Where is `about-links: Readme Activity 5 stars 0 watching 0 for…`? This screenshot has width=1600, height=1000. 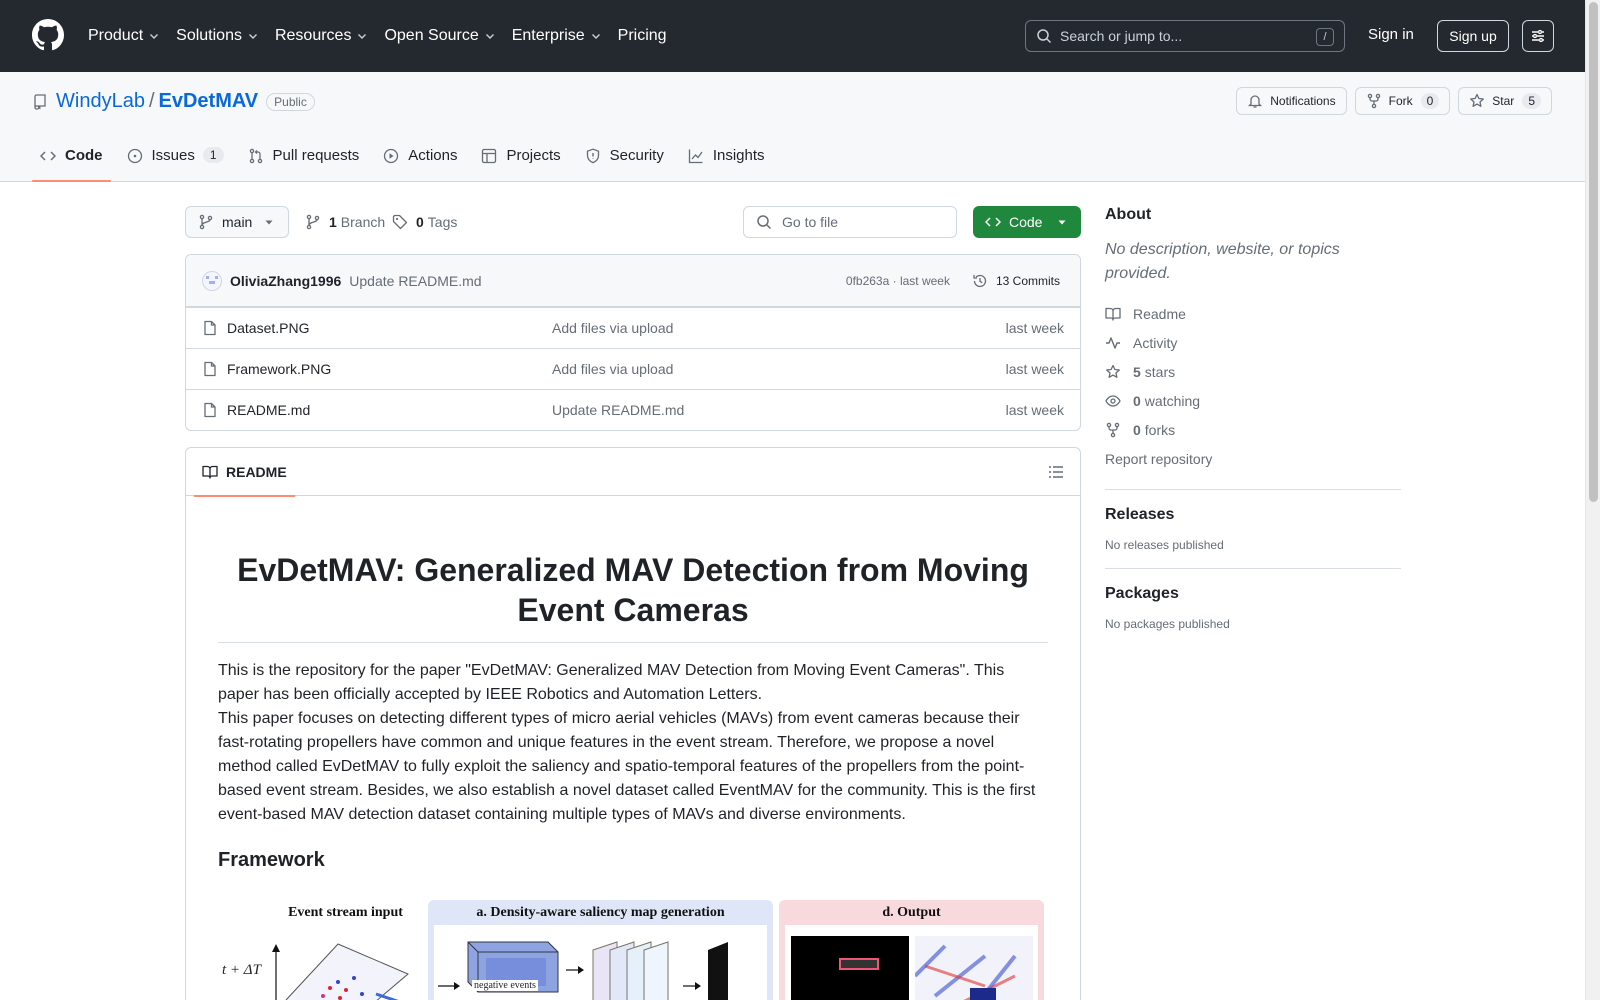 about-links: Readme Activity 5 stars 0 watching 0 for… is located at coordinates (1253, 386).